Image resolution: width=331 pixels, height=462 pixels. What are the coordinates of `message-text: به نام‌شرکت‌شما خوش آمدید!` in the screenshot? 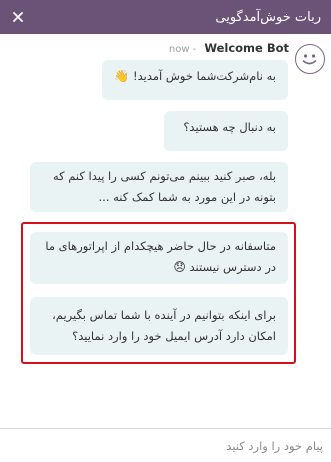 It's located at (204, 76).